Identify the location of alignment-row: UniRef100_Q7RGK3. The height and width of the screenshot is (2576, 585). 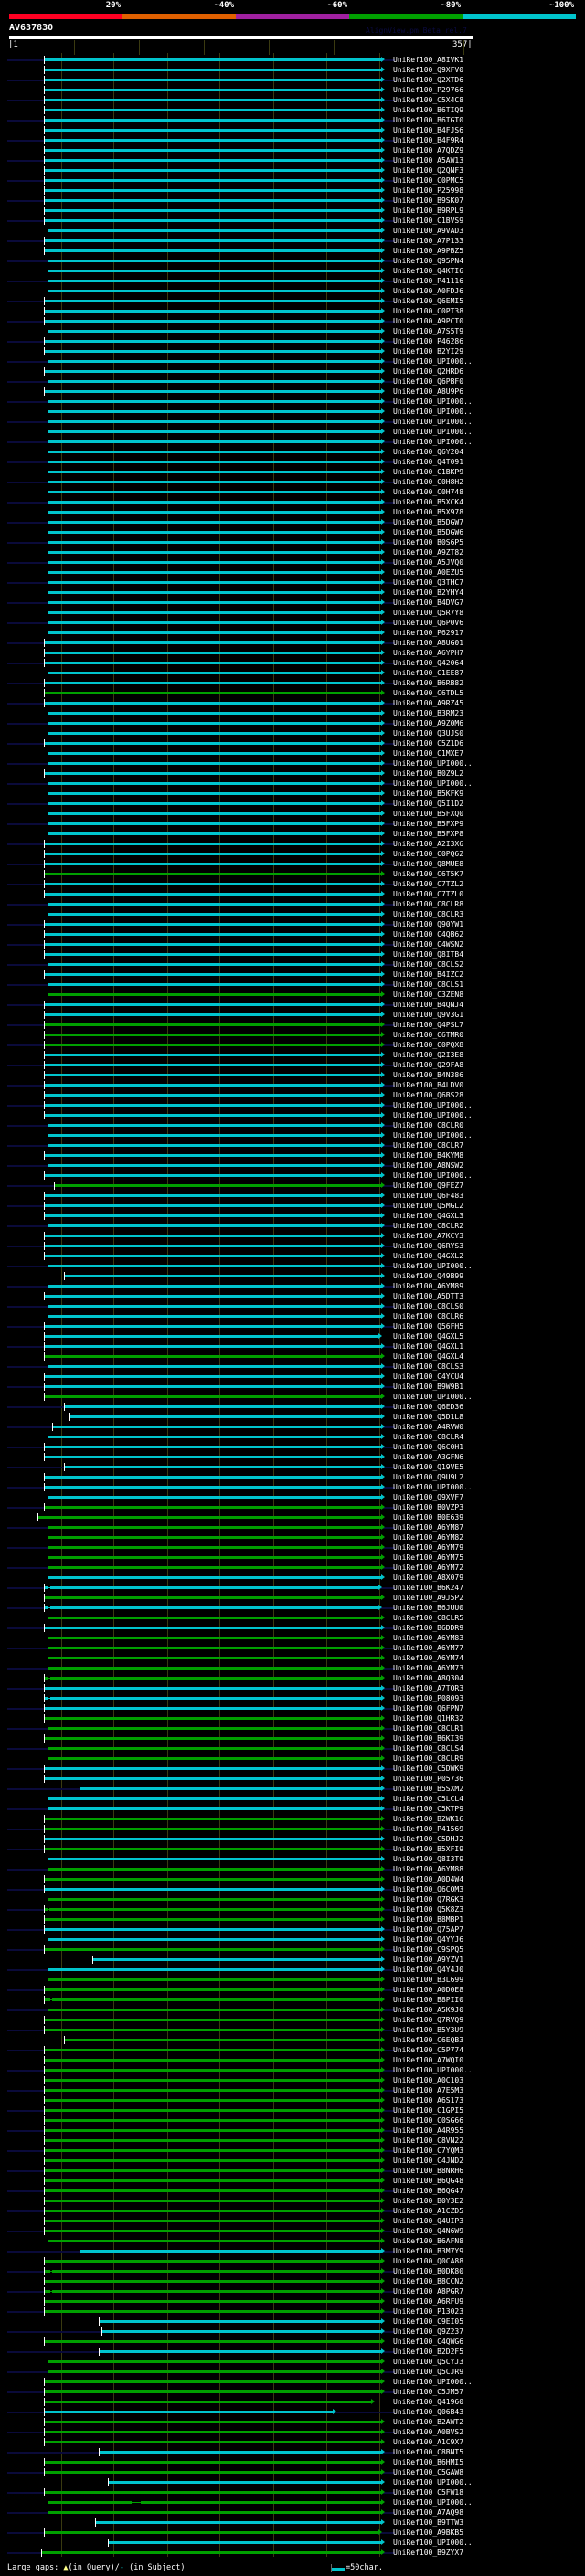
(293, 1899).